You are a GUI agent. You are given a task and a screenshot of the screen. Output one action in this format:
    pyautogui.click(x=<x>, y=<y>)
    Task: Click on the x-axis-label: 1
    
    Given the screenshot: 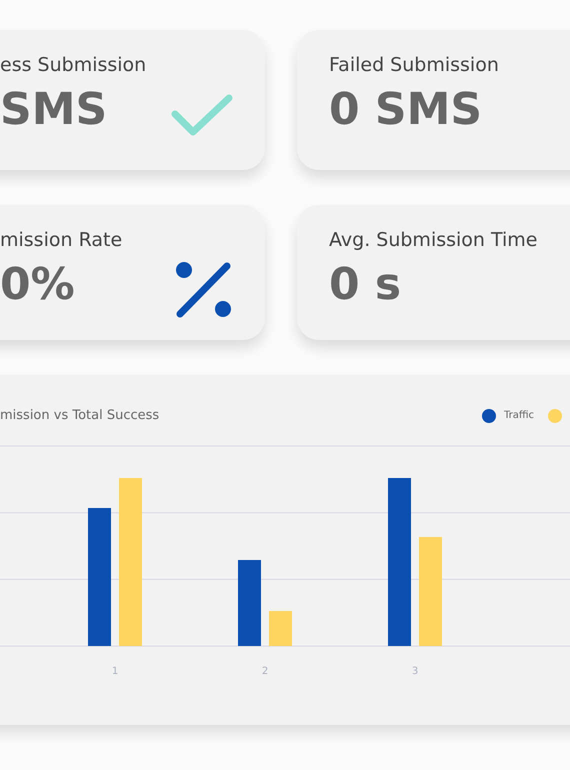 What is the action you would take?
    pyautogui.click(x=115, y=671)
    